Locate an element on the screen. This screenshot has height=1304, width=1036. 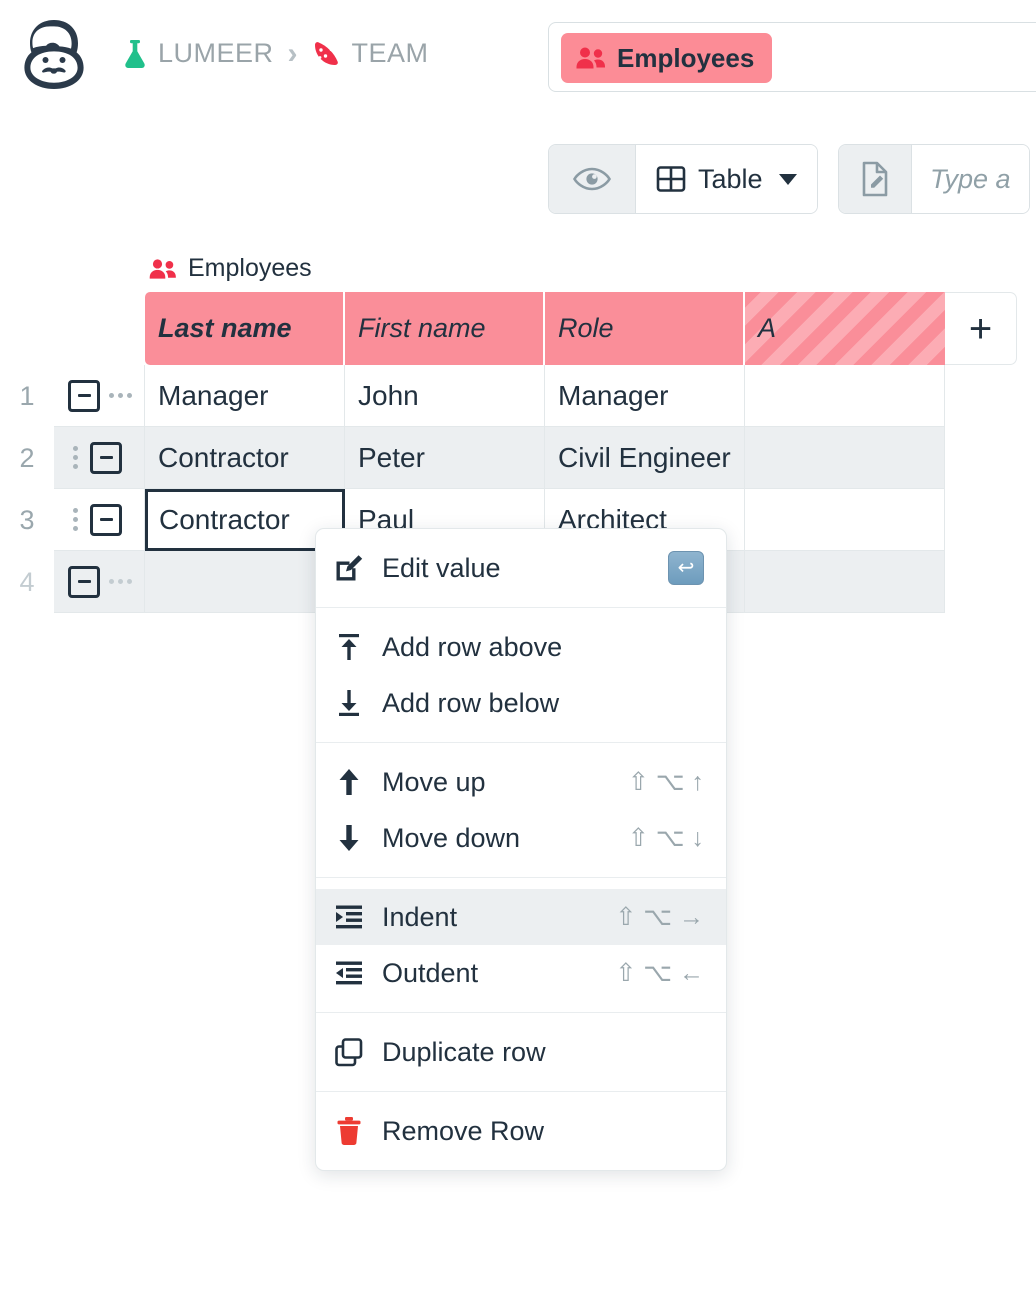
search-group: Type a is located at coordinates (933, 179).